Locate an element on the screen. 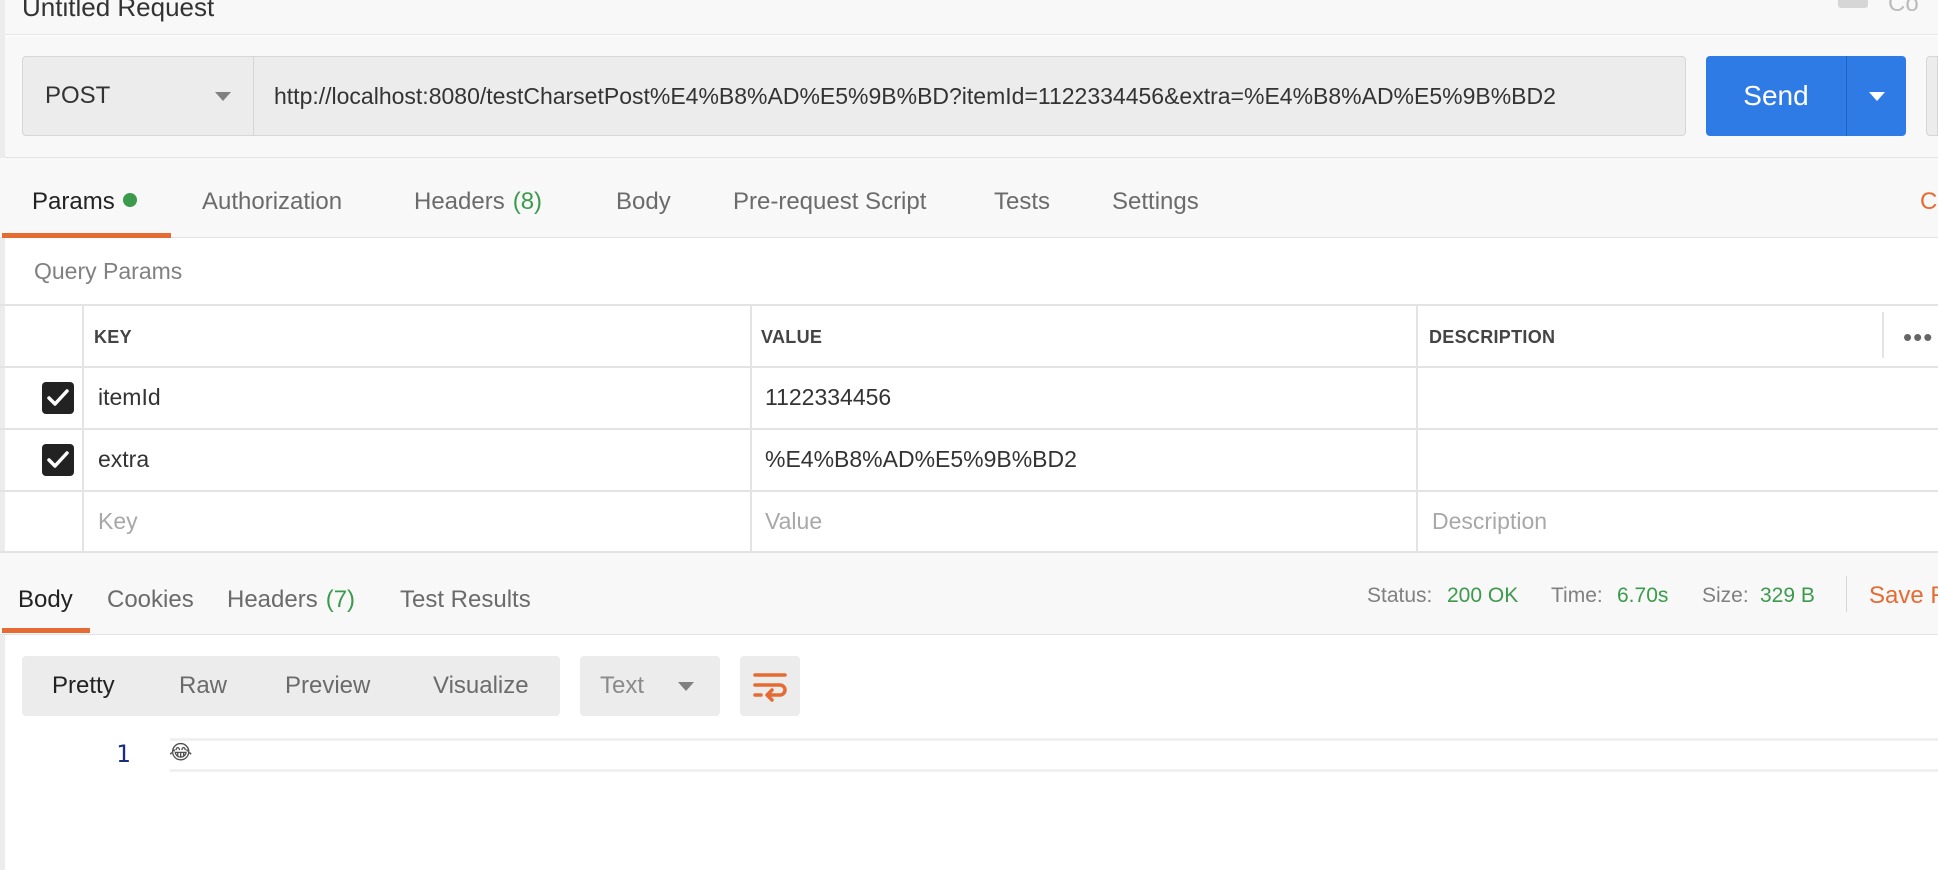  comments-label: Co is located at coordinates (1903, 9).